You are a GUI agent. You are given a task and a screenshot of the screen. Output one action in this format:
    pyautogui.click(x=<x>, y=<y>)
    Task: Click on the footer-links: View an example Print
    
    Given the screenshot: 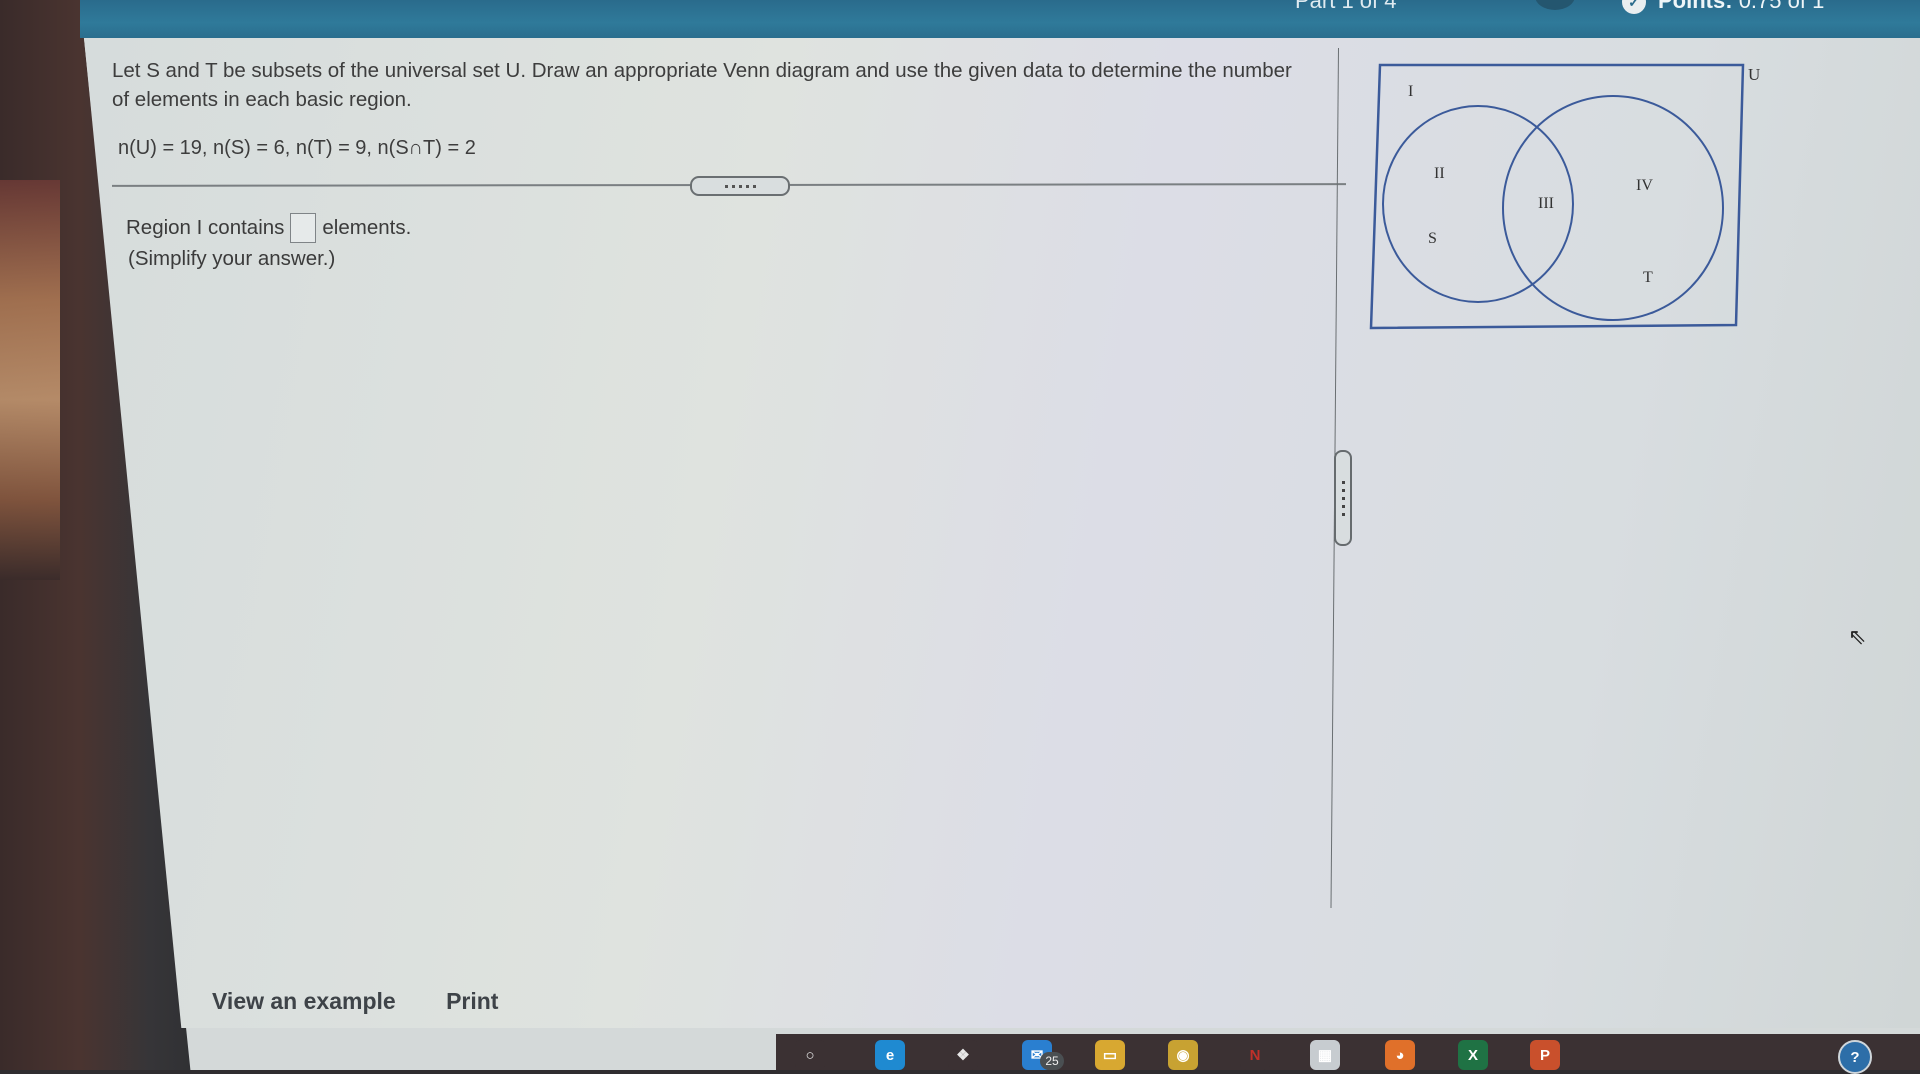 What is the action you would take?
    pyautogui.click(x=377, y=1001)
    